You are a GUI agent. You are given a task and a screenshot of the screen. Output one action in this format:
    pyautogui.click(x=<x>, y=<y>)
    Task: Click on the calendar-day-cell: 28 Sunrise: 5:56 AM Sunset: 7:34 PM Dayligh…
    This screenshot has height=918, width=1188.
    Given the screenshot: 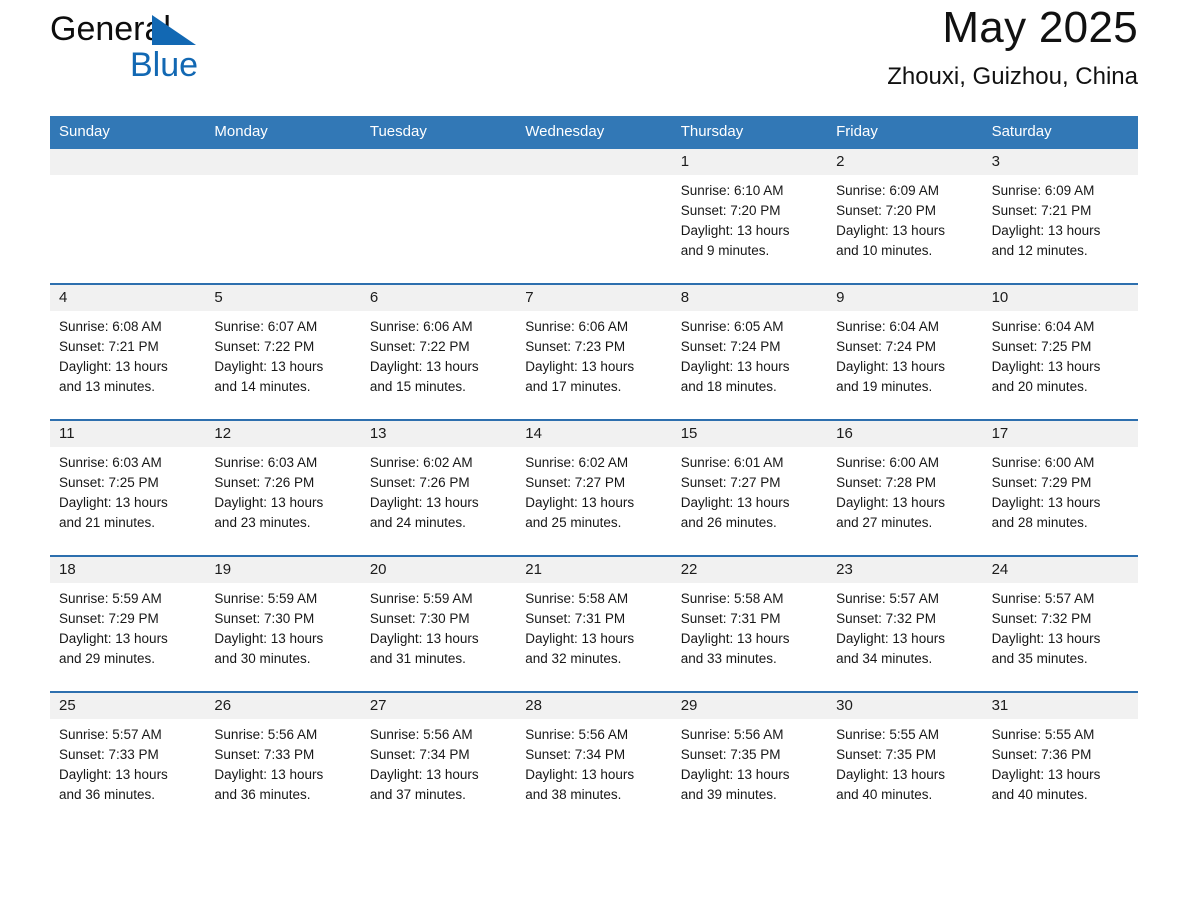 What is the action you would take?
    pyautogui.click(x=594, y=760)
    